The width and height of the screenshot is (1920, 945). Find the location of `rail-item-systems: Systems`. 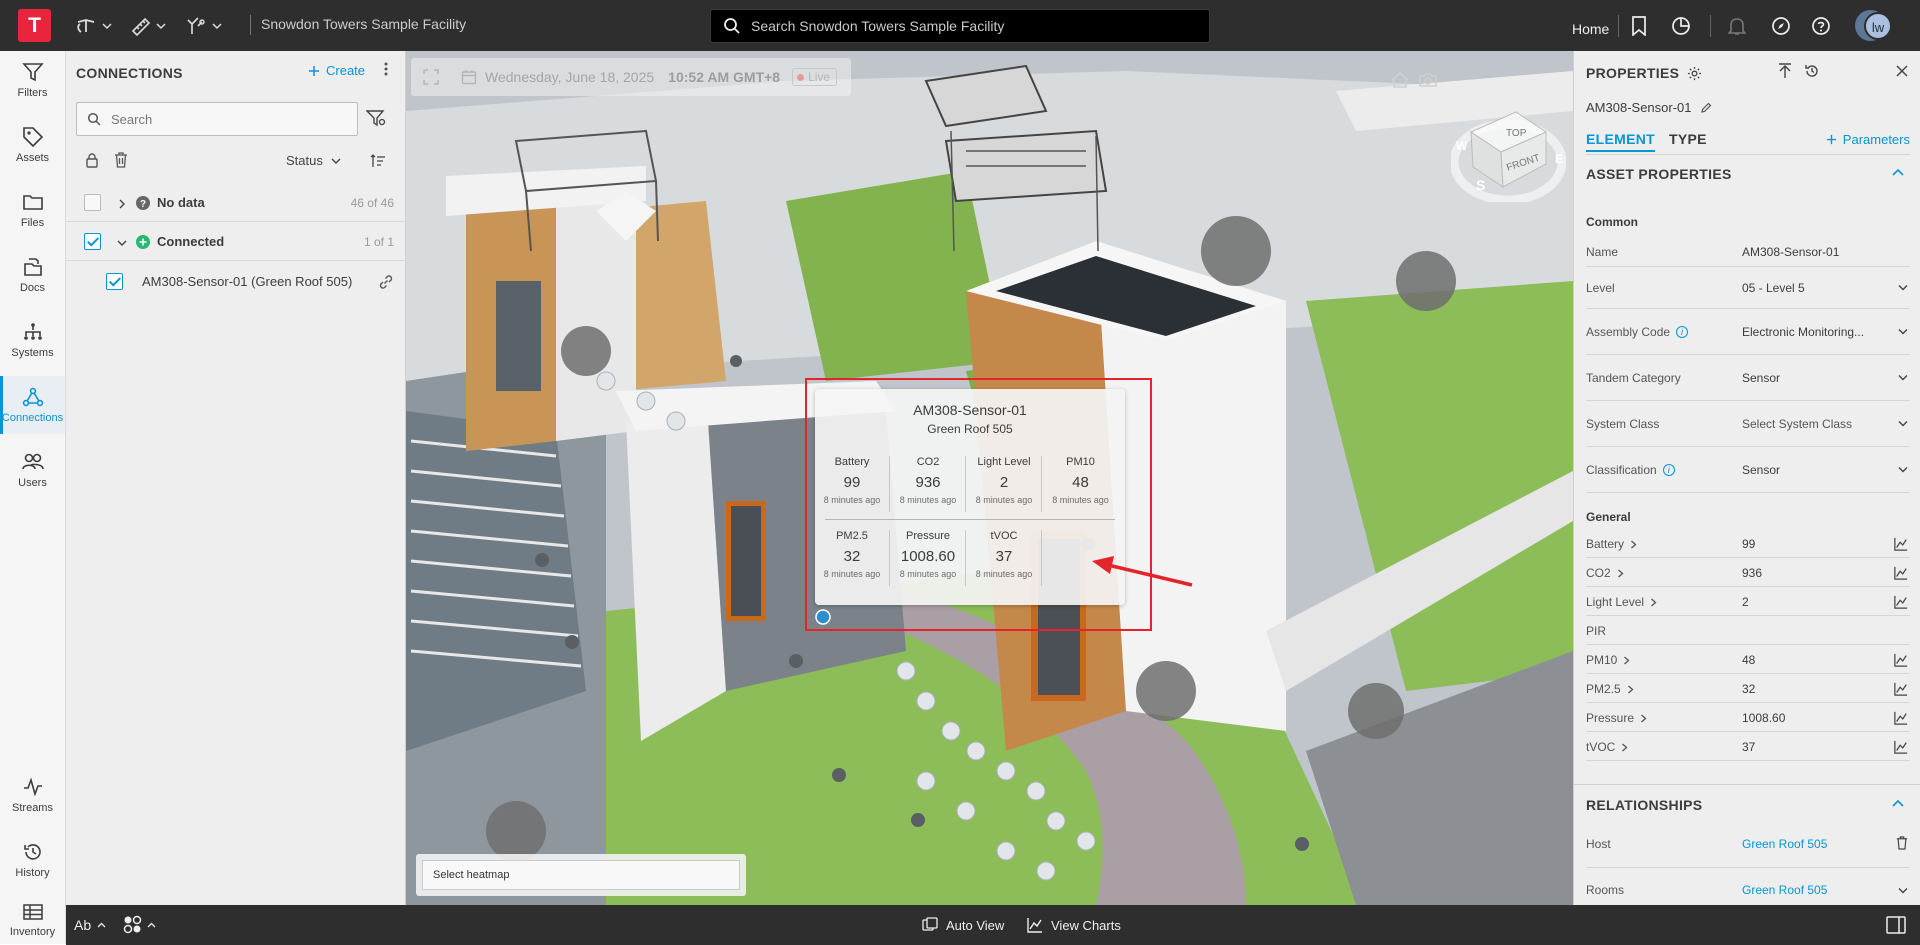

rail-item-systems: Systems is located at coordinates (32, 340).